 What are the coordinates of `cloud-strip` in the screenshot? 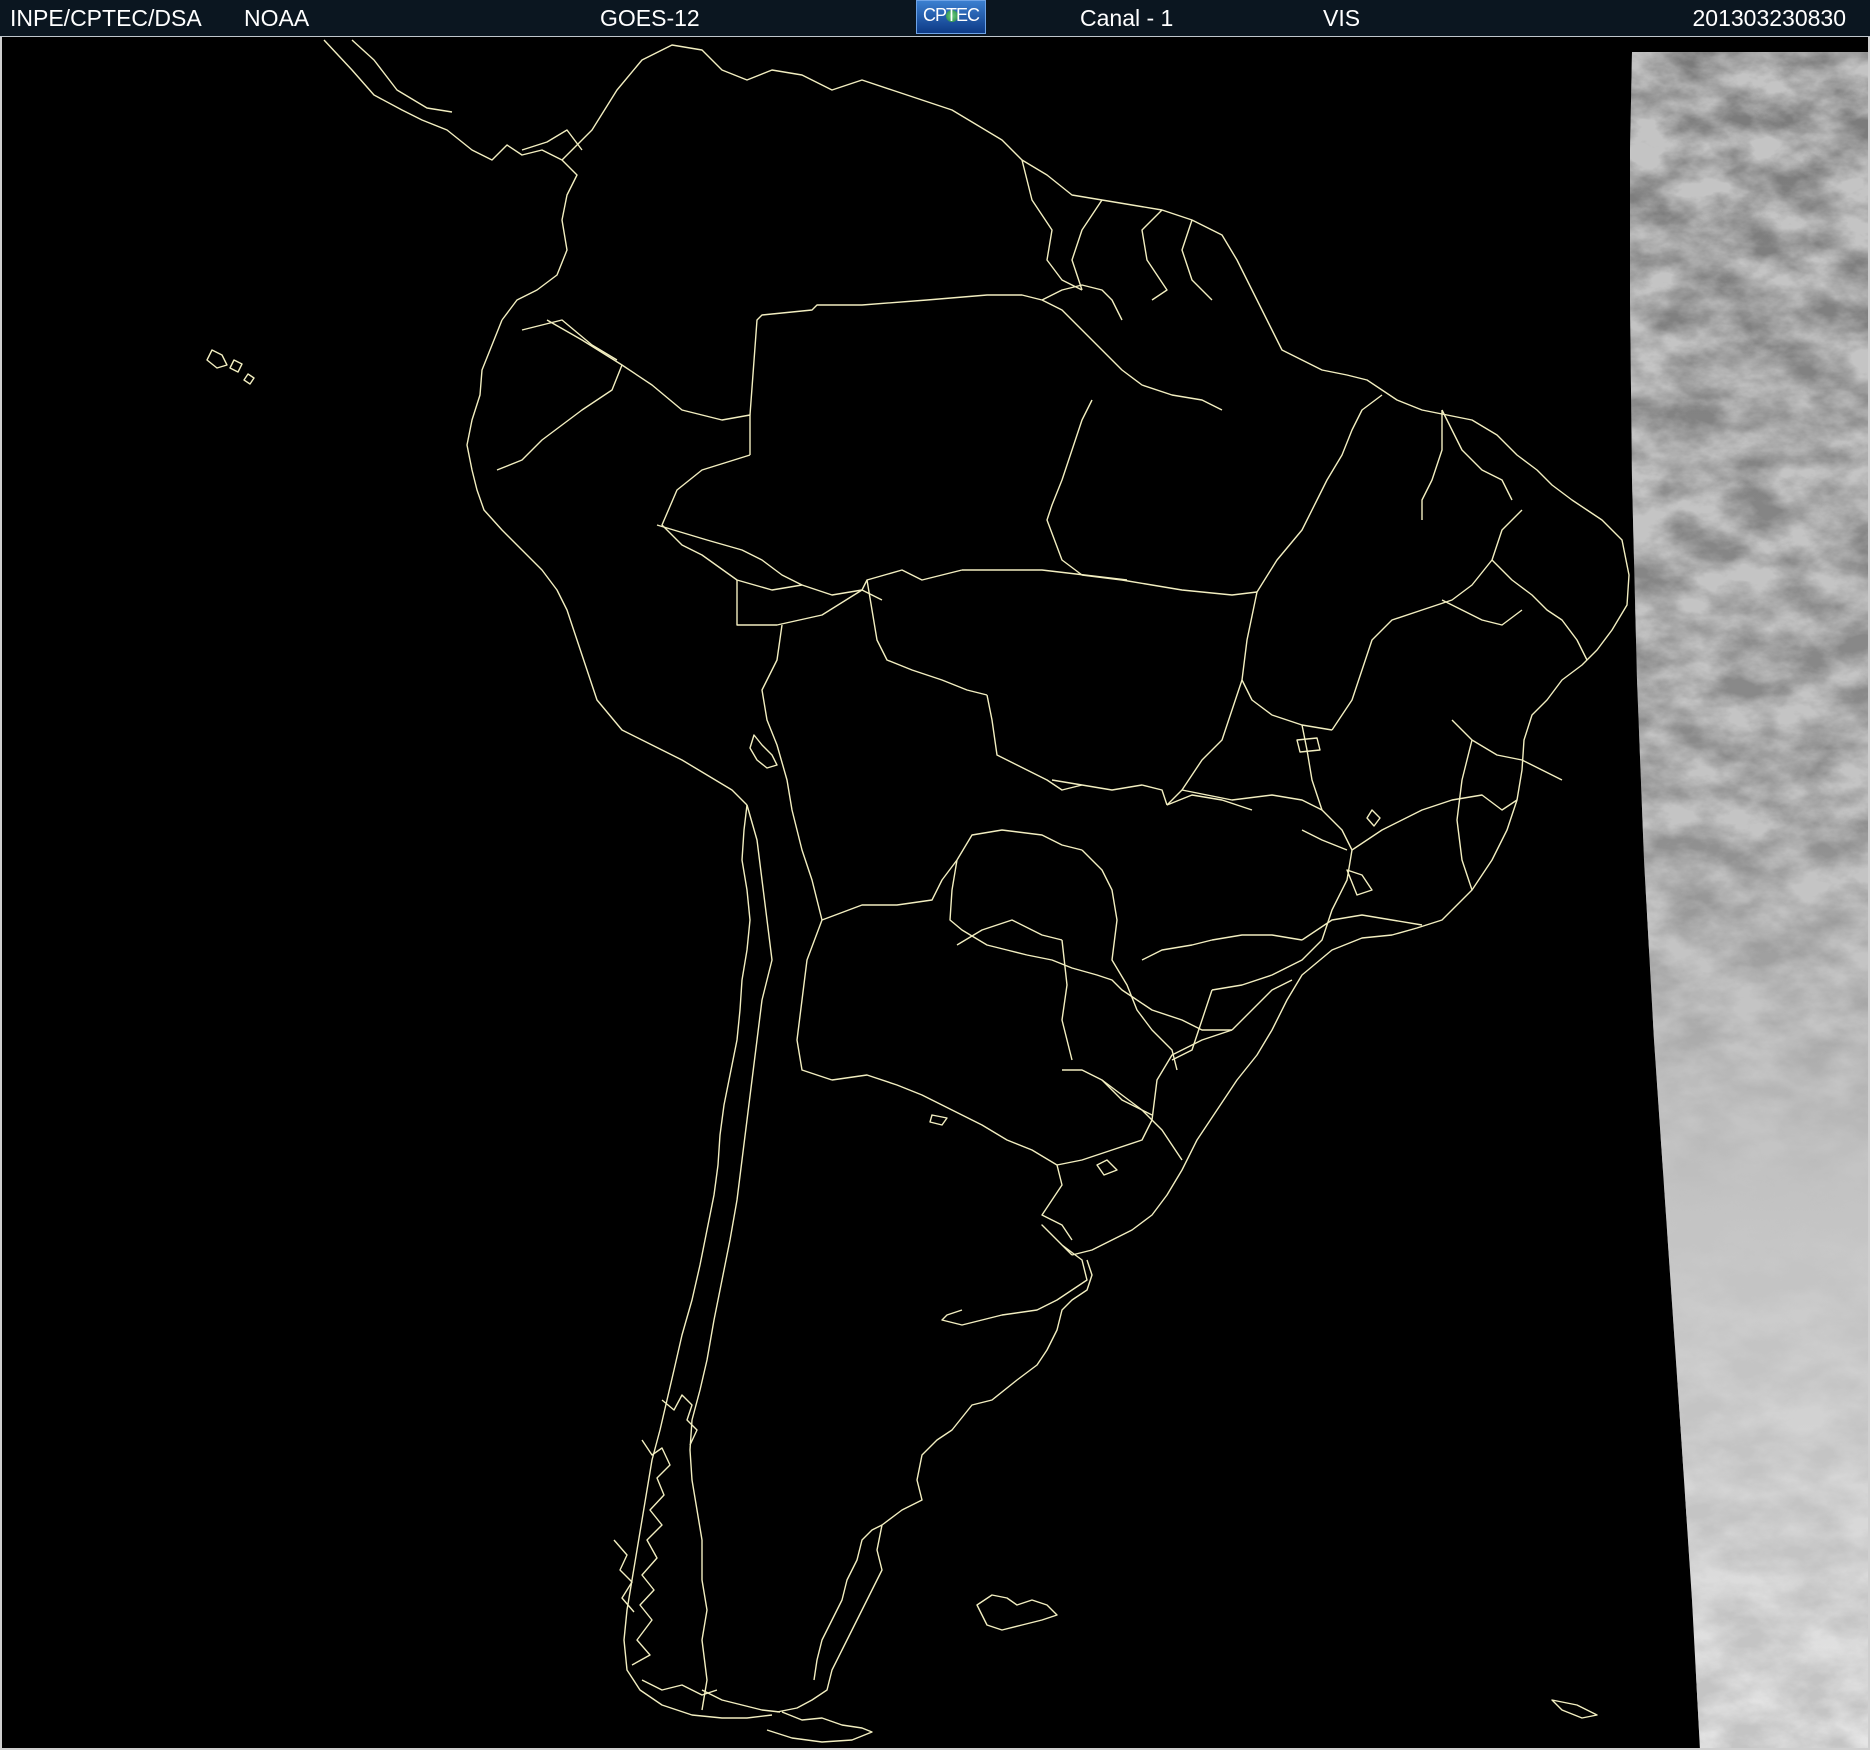 It's located at (1749, 900).